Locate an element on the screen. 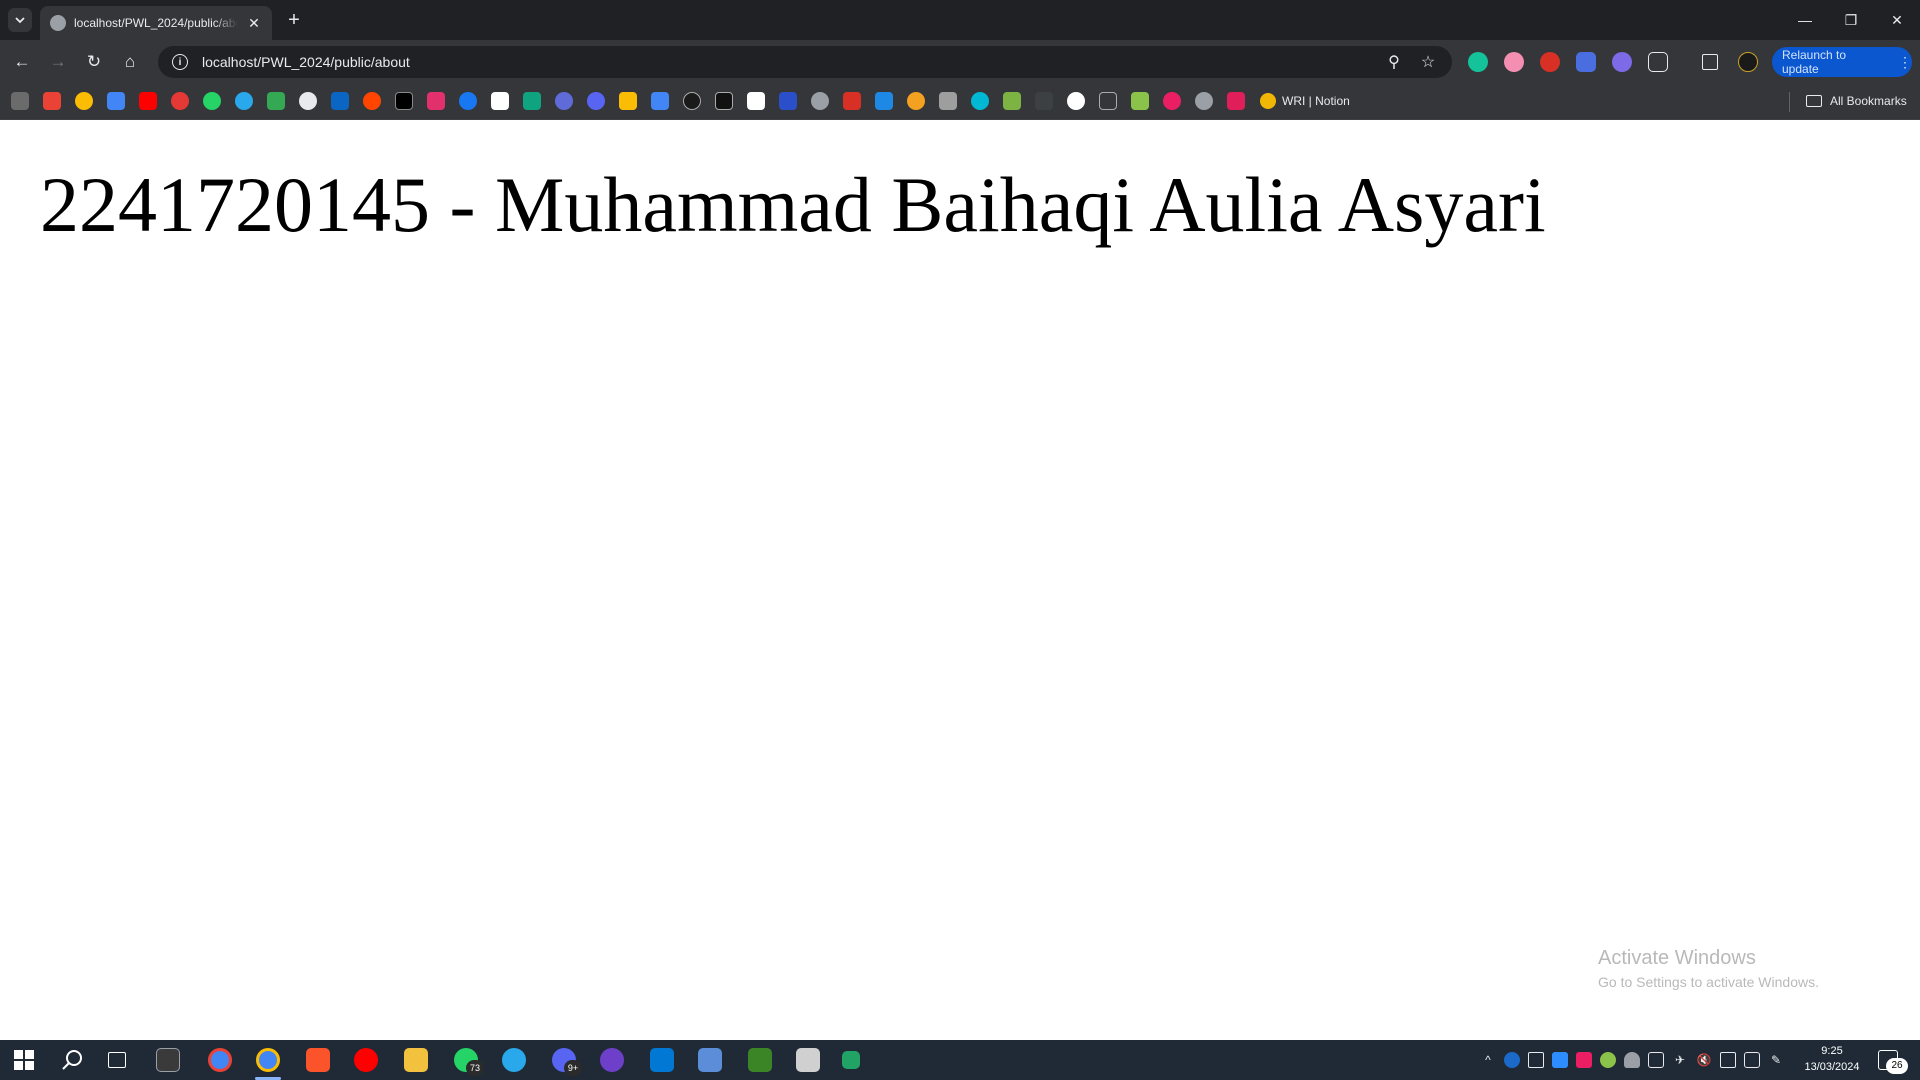 Image resolution: width=1920 pixels, height=1080 pixels. new-tab-button: + is located at coordinates (294, 20).